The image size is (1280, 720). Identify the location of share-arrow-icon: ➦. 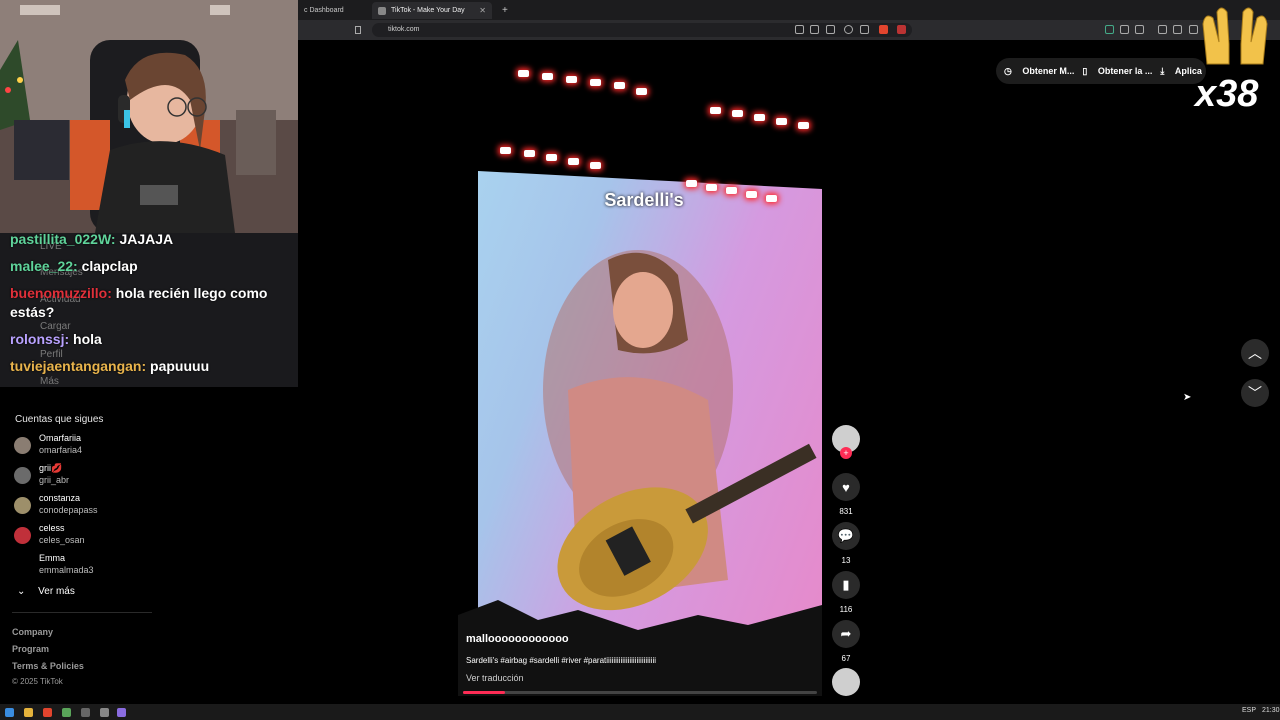
(846, 634).